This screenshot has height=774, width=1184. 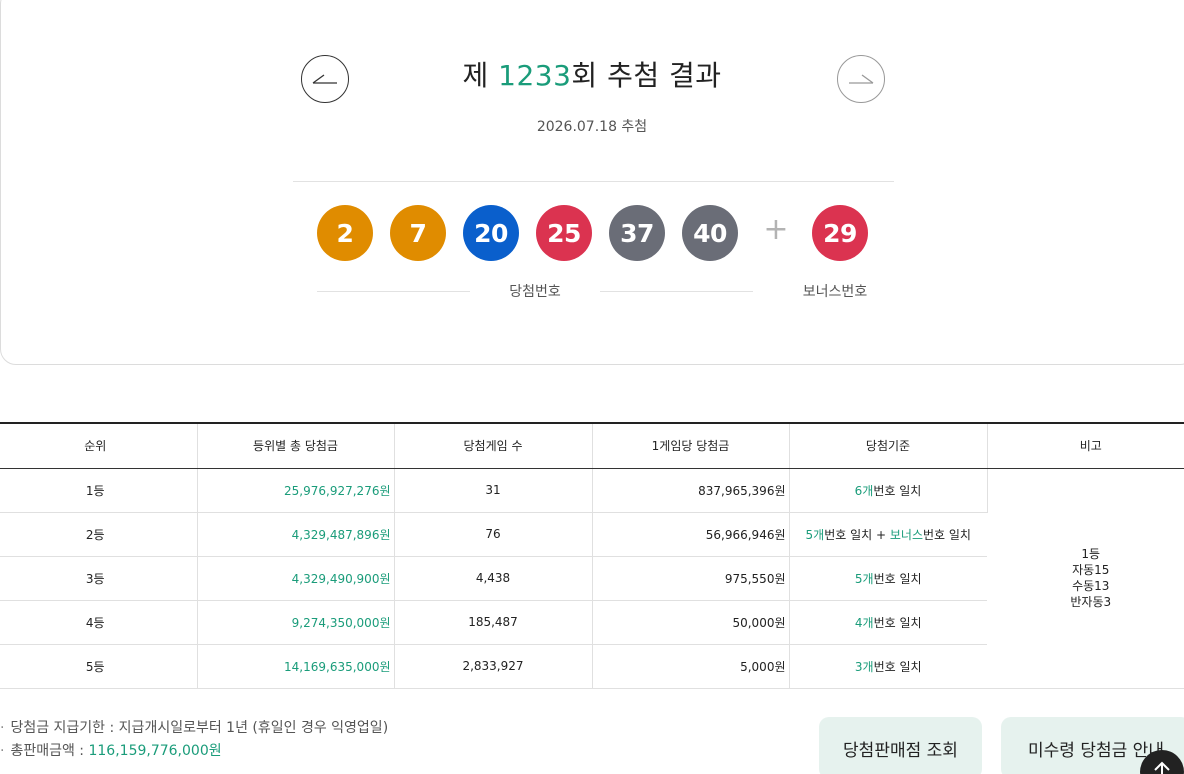 What do you see at coordinates (493, 534) in the screenshot?
I see `games-cell: 76` at bounding box center [493, 534].